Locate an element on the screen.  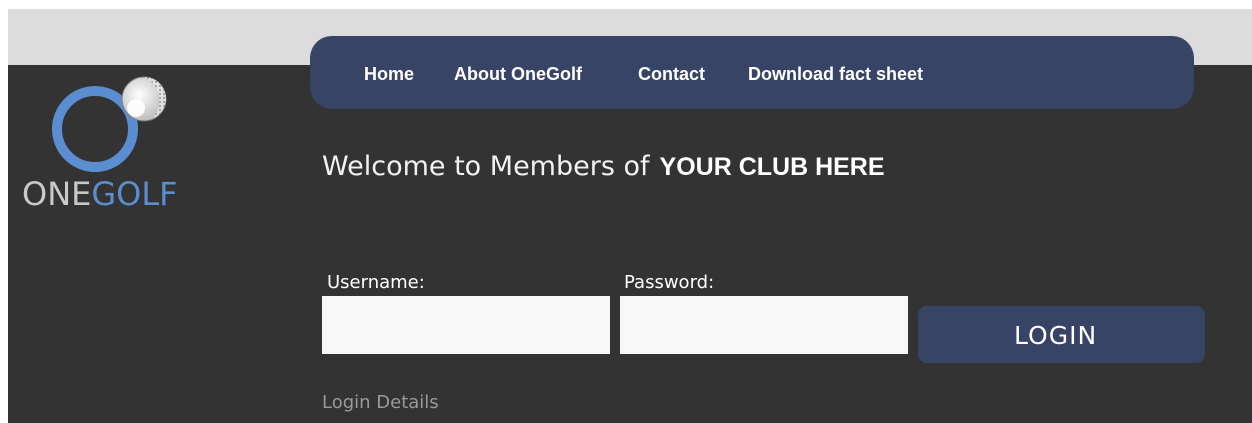
nav-item-contact: Contact is located at coordinates (671, 74).